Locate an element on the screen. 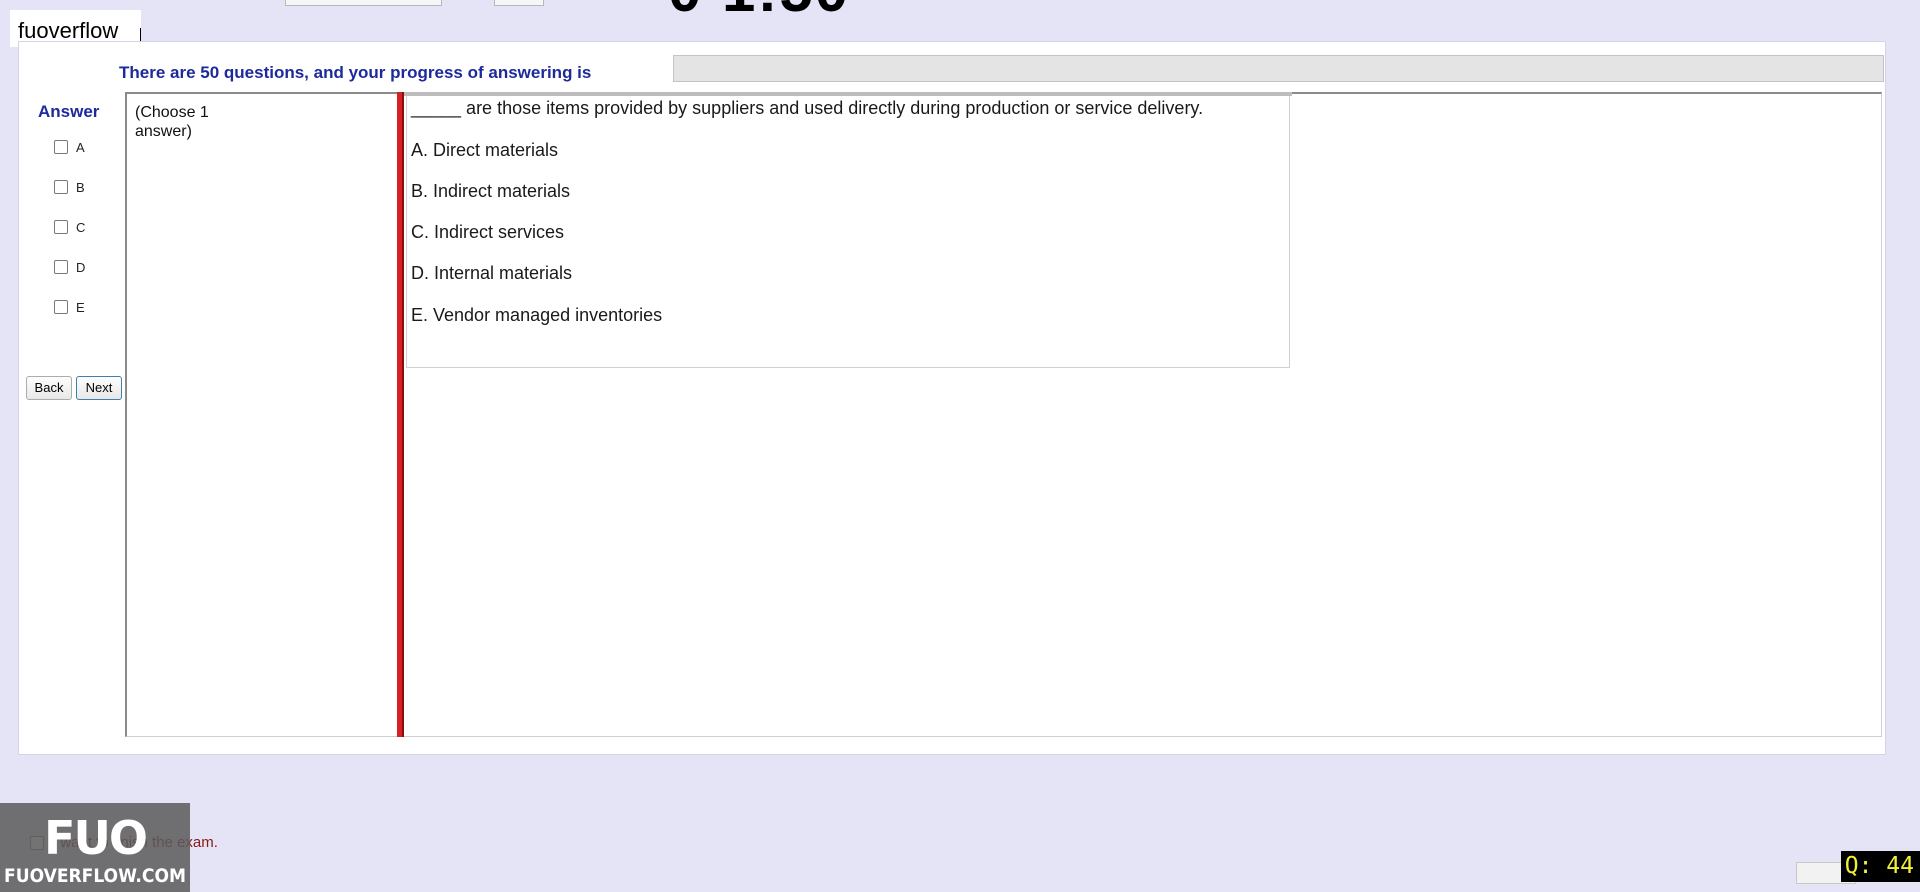  logo-mark: FUO is located at coordinates (96, 838).